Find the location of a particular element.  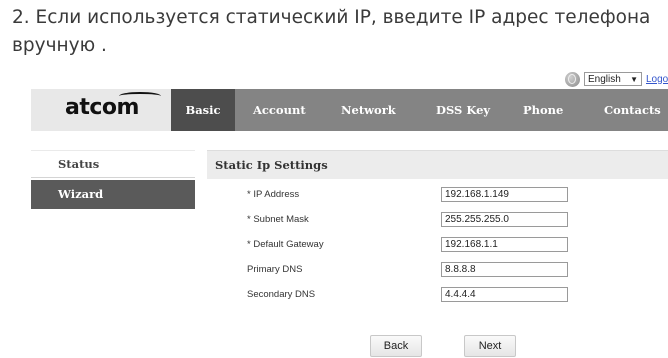

tab-phone: Phone is located at coordinates (543, 110).